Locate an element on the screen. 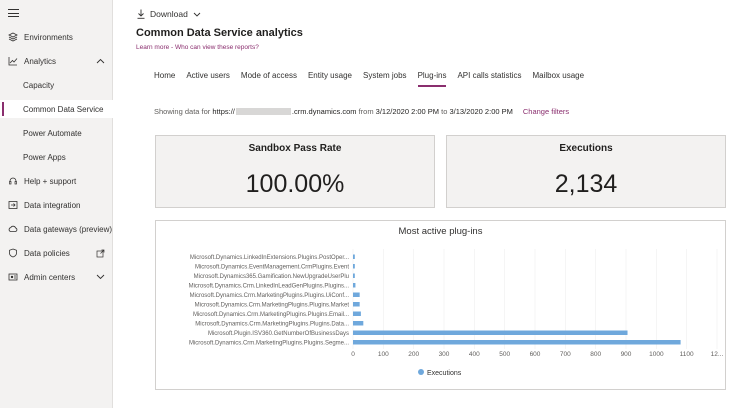 This screenshot has width=749, height=408. sidebar-item-label: Data policies is located at coordinates (47, 253).